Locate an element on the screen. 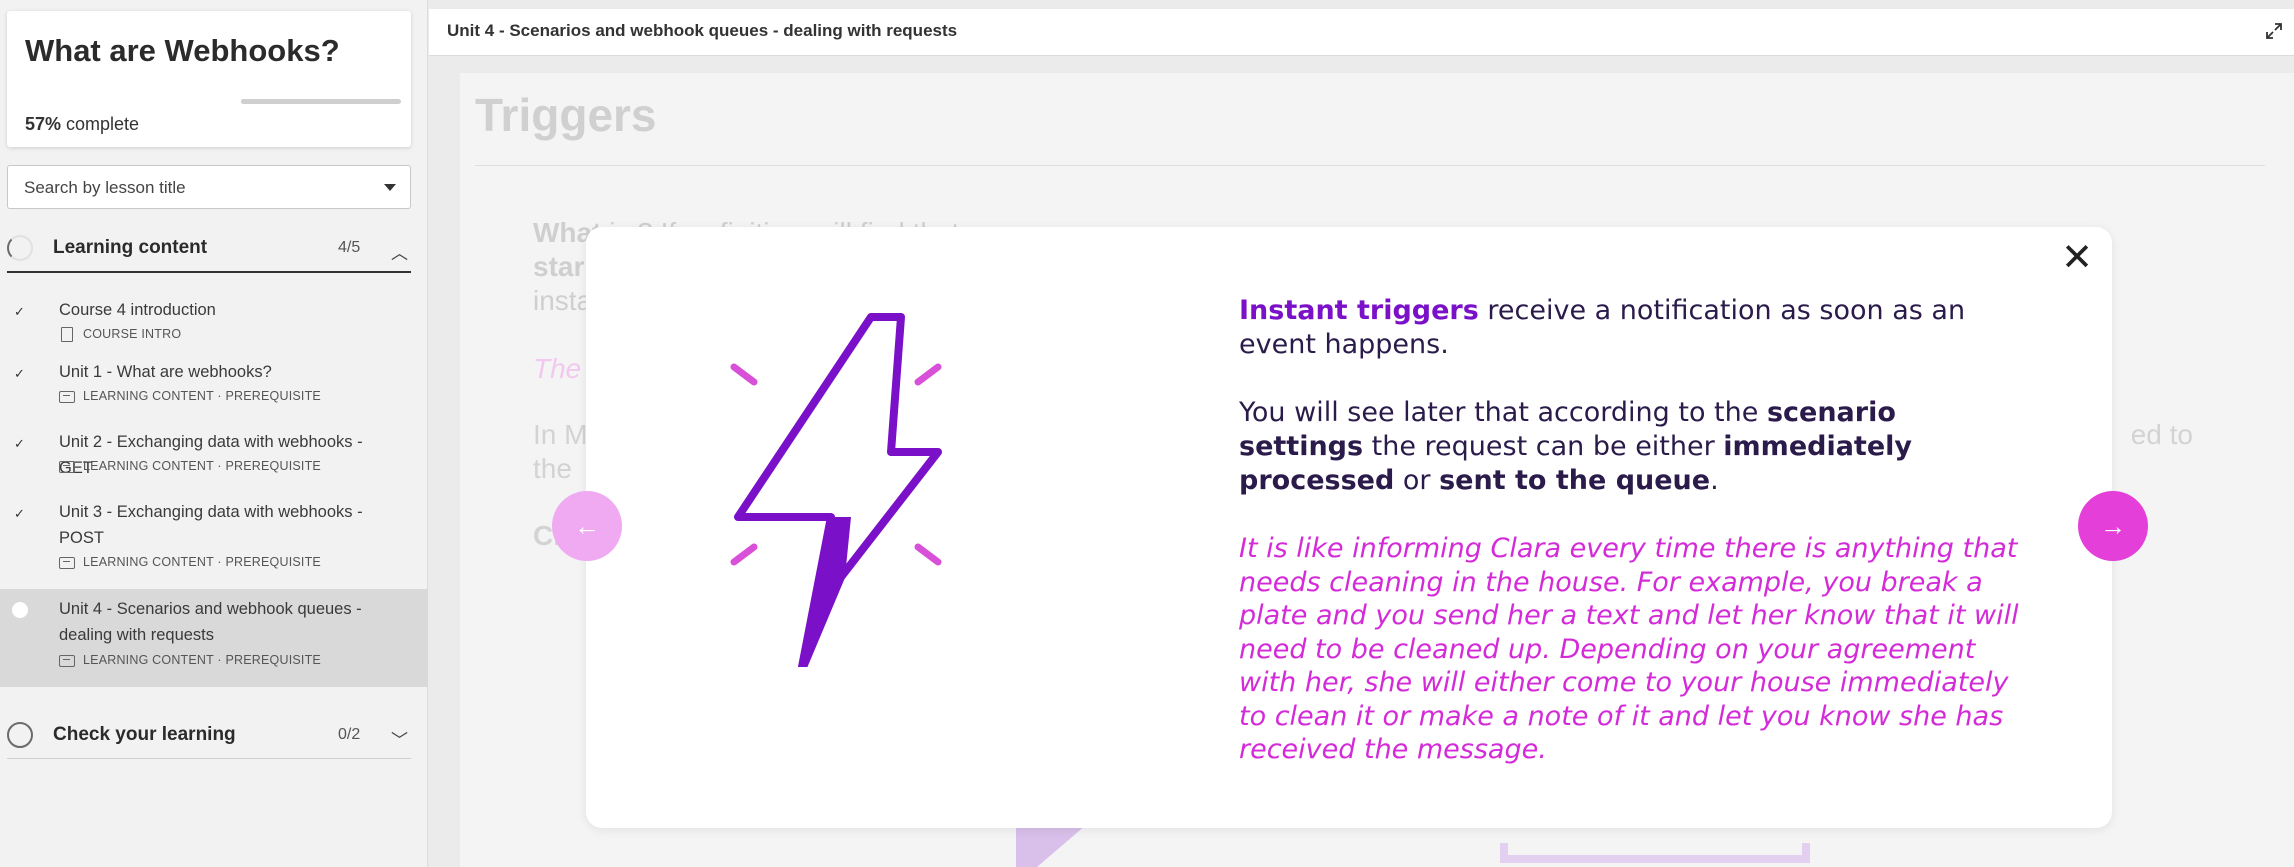  lesson-meta: COURSE INTRO is located at coordinates (120, 335).